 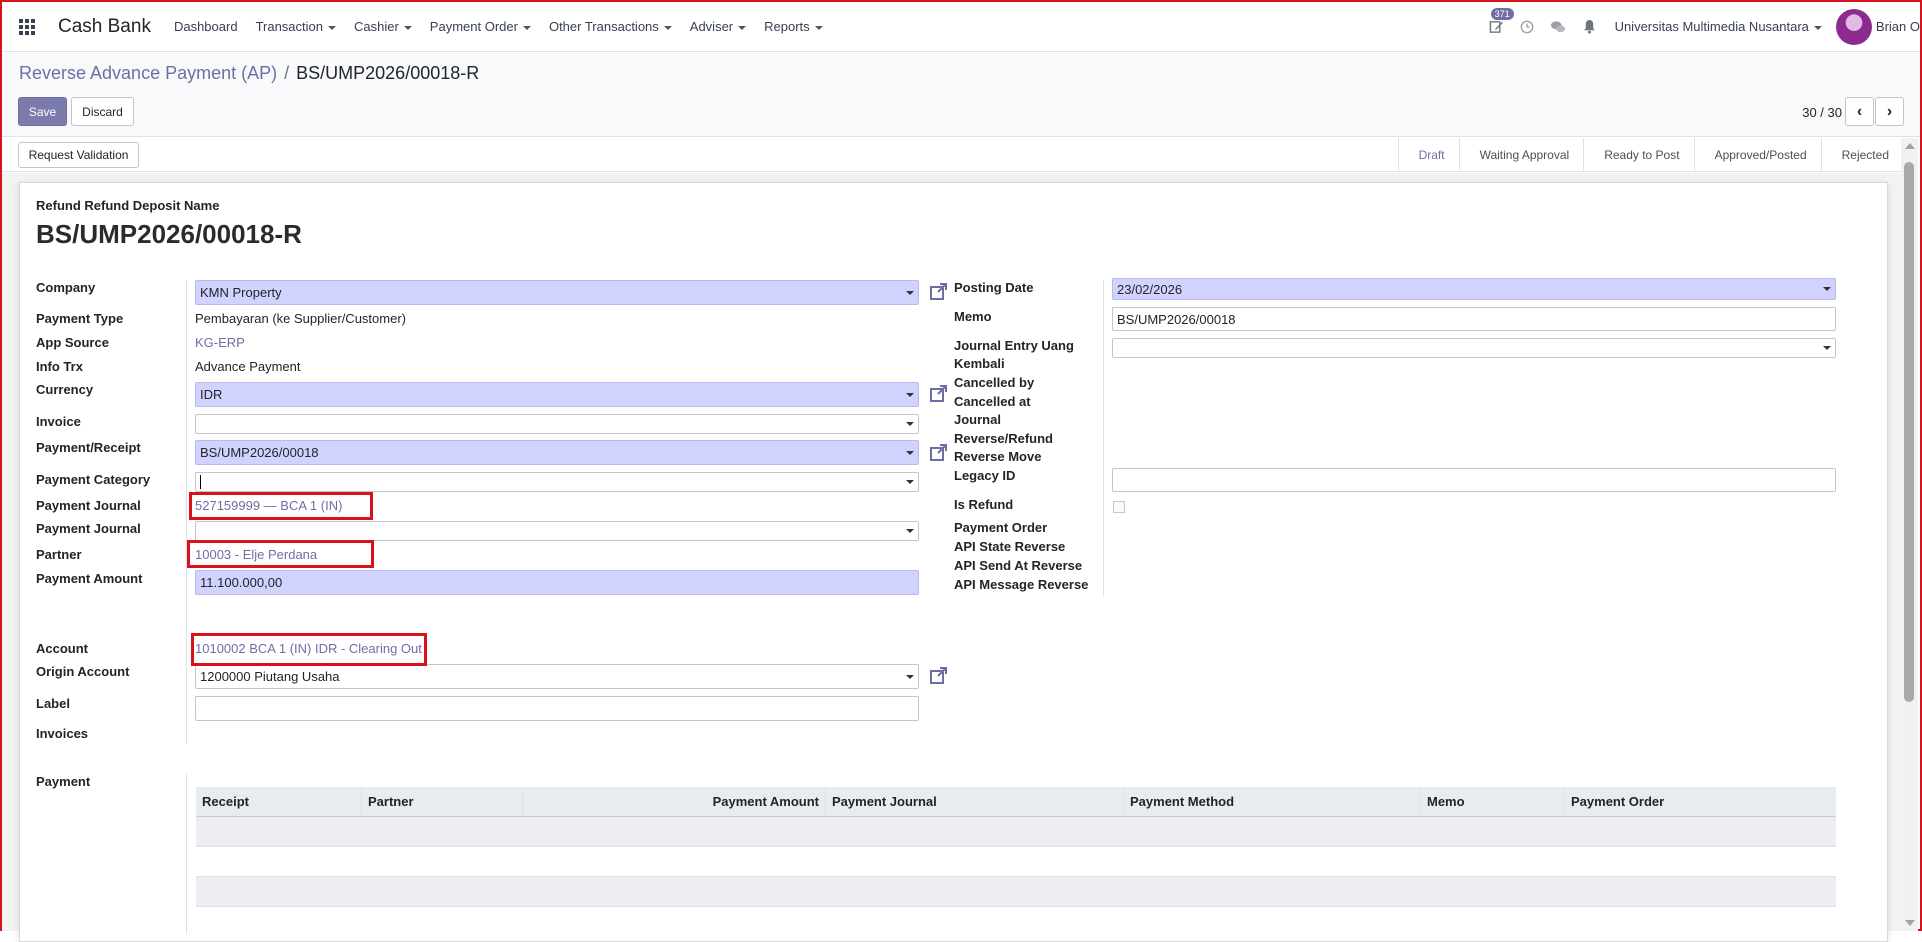 I want to click on discard-button: Discard, so click(x=102, y=111).